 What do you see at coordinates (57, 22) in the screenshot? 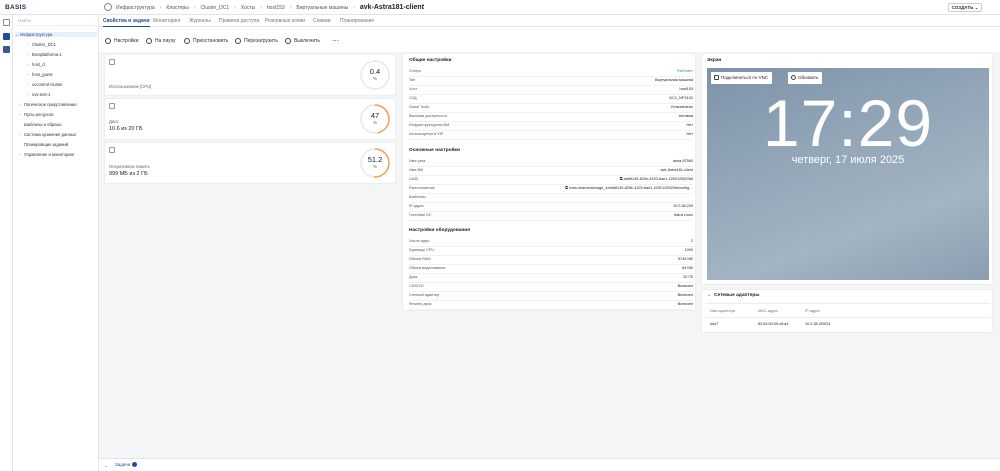
I see `search-input: Найти` at bounding box center [57, 22].